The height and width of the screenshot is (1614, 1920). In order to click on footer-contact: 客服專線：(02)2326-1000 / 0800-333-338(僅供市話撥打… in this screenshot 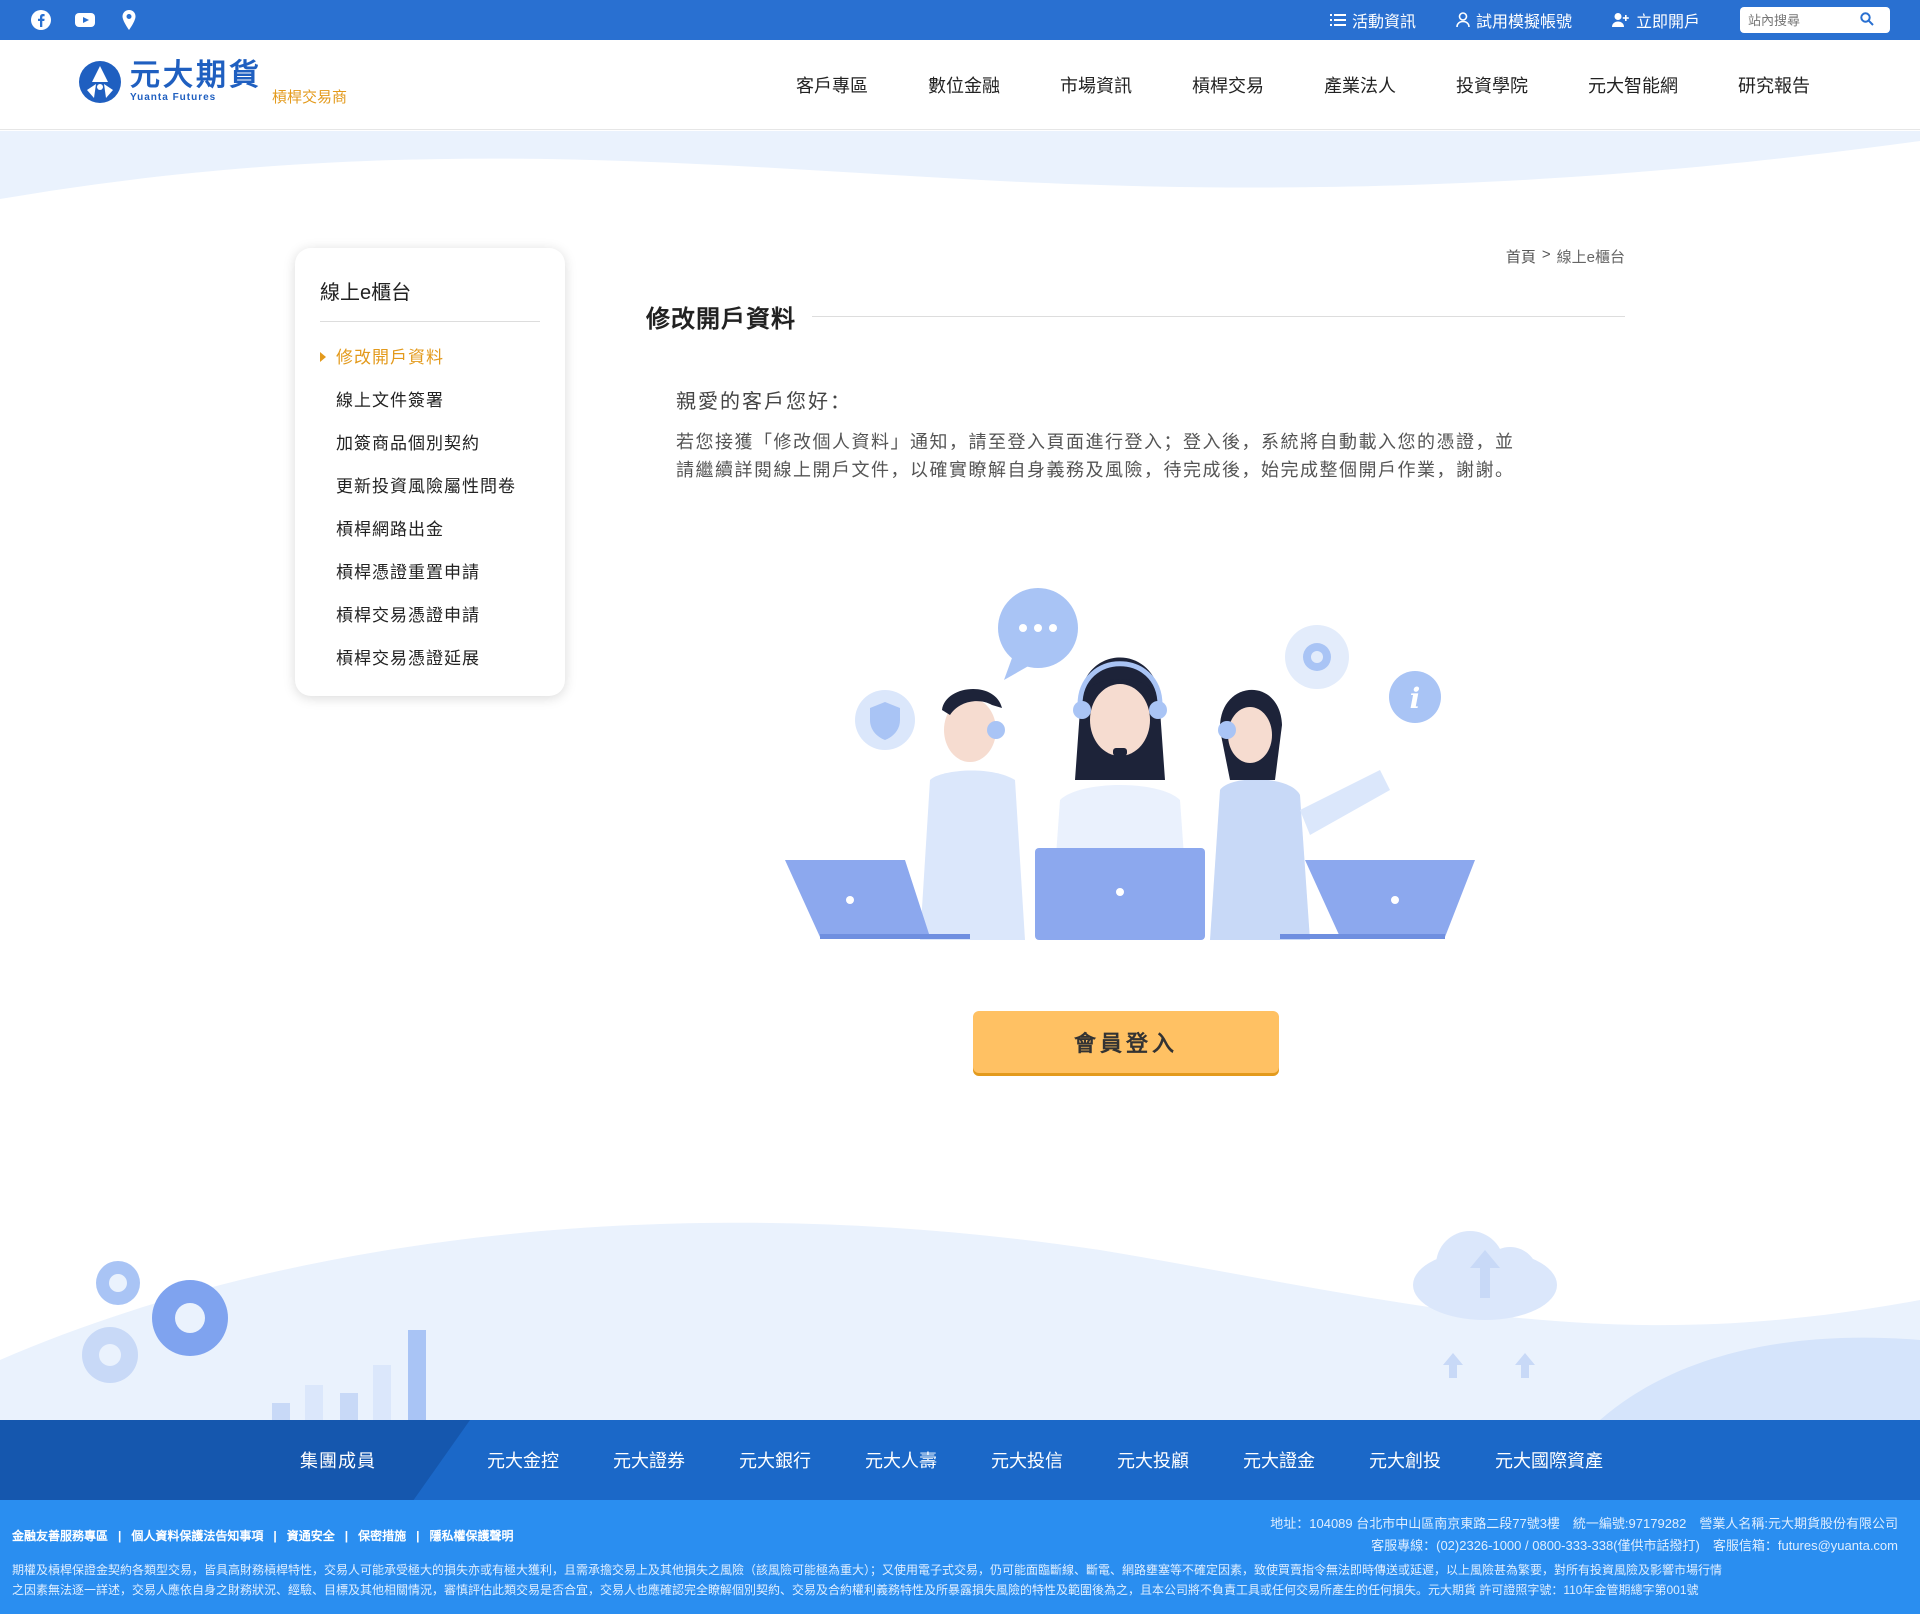, I will do `click(1634, 1545)`.